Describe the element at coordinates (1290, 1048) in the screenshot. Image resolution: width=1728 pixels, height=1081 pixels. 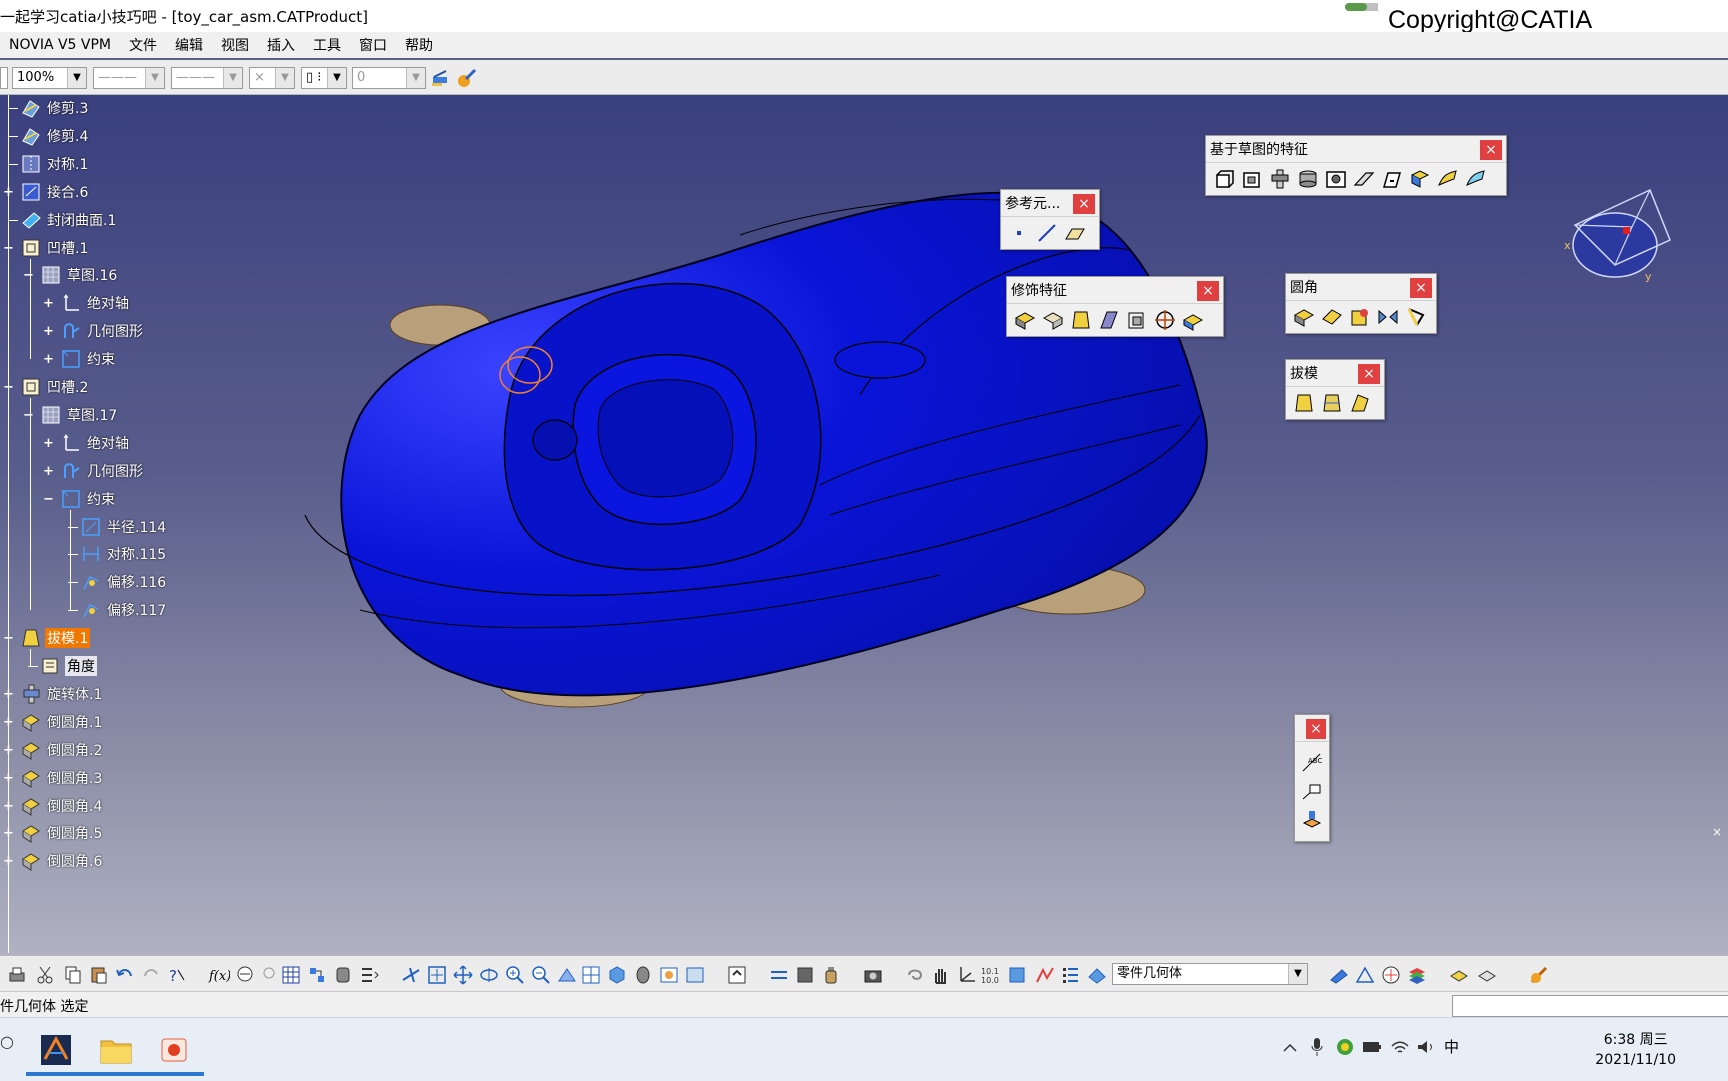
I see `chevron-up-icon` at that location.